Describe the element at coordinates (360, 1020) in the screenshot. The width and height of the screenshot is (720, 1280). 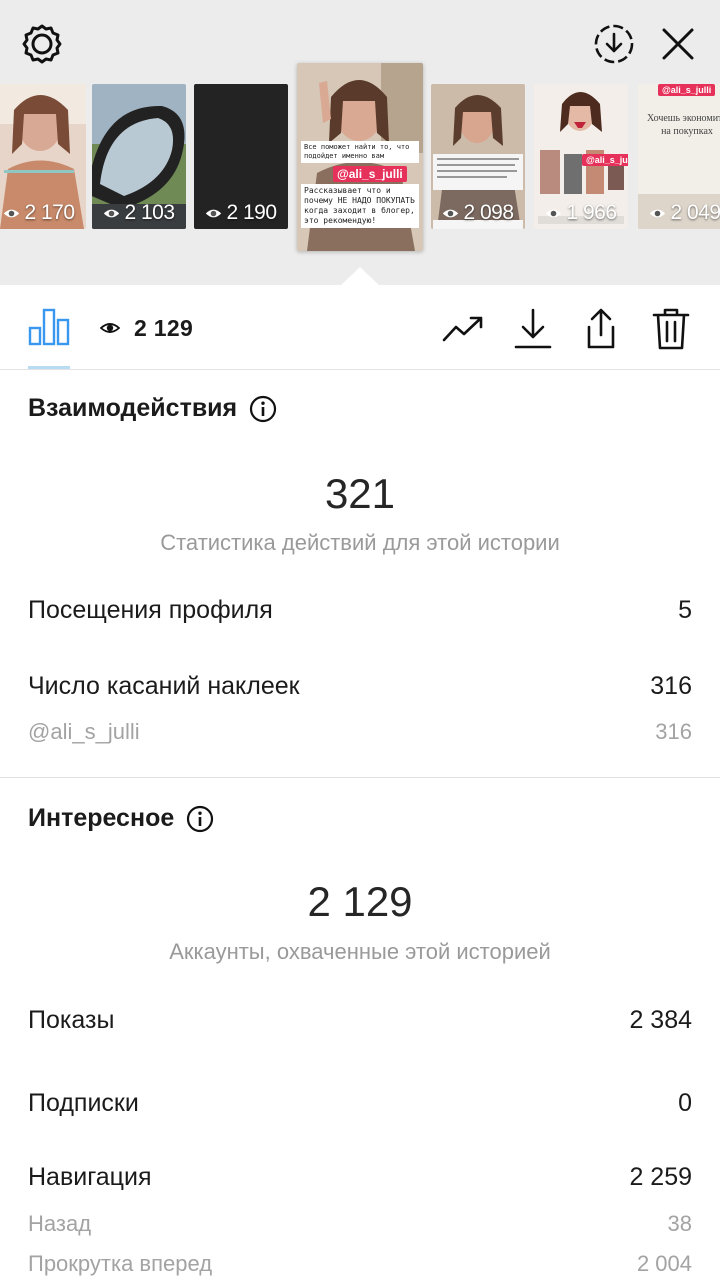
I see `stat-row-impressions: Показы 2 384` at that location.